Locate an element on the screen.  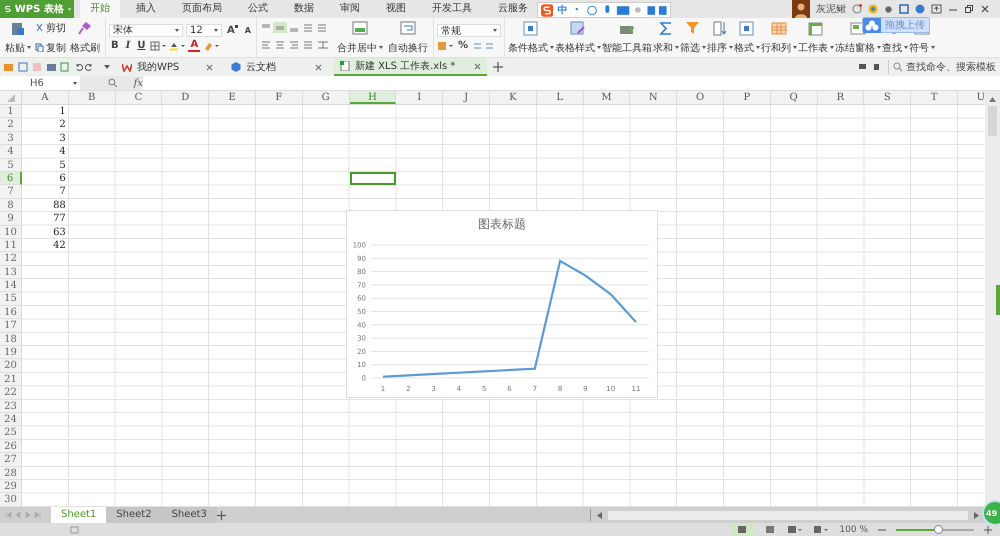
row-header: 18 is located at coordinates (11, 339).